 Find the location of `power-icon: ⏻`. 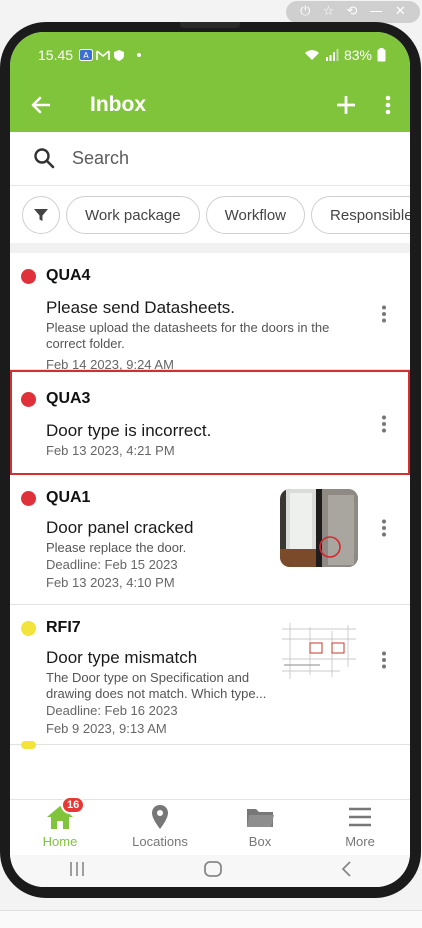

power-icon: ⏻ is located at coordinates (305, 12).